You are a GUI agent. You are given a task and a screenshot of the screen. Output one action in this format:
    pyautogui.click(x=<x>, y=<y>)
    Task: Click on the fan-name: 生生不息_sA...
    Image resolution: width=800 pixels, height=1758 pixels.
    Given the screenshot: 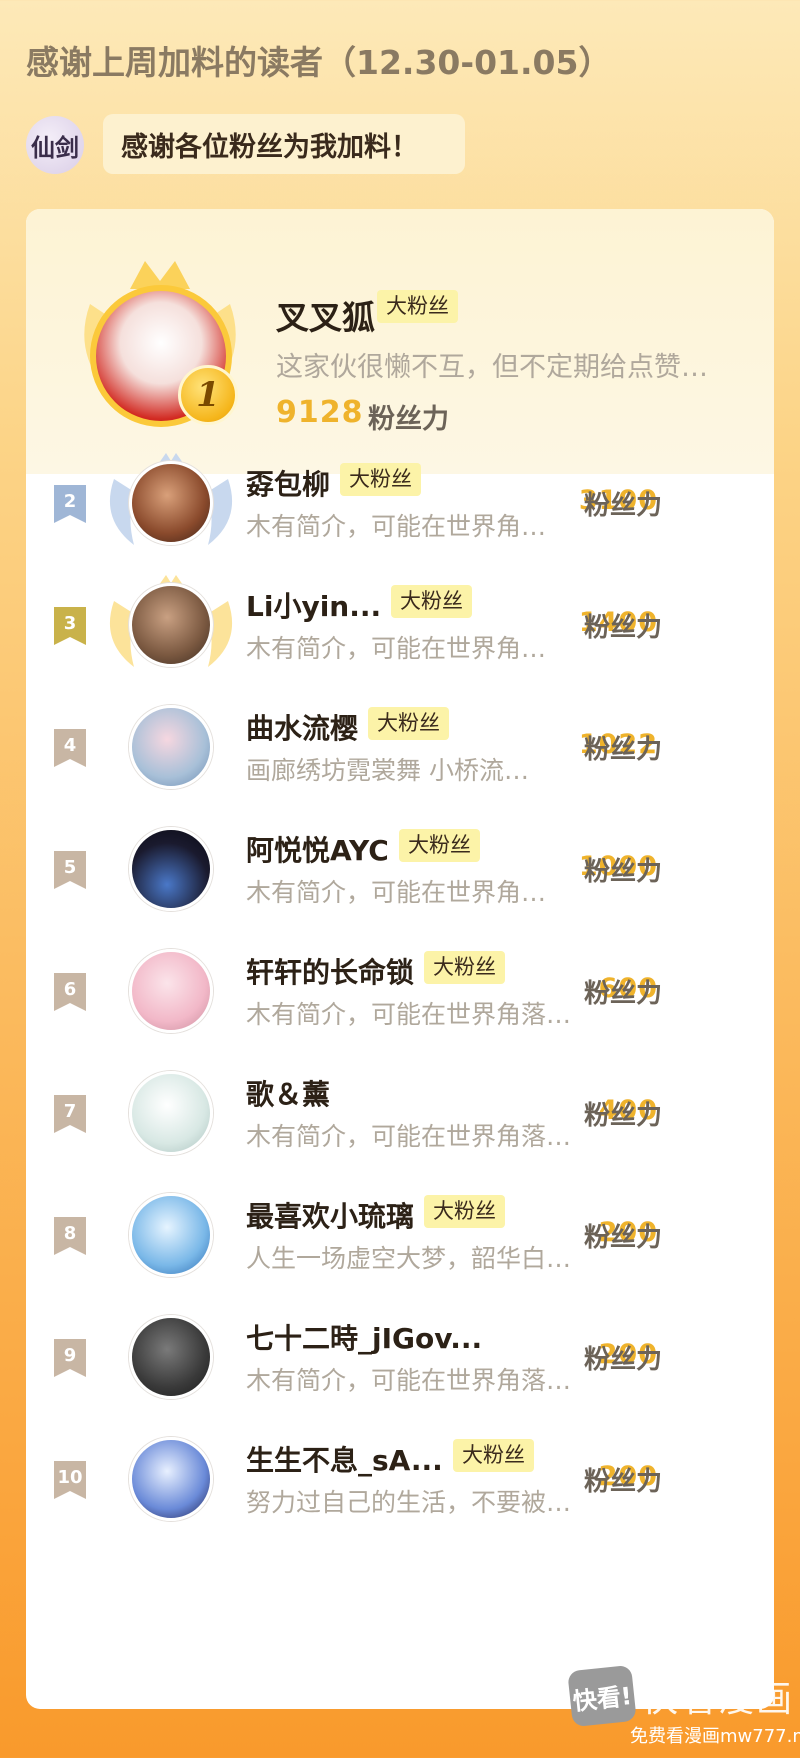 What is the action you would take?
    pyautogui.click(x=344, y=1459)
    